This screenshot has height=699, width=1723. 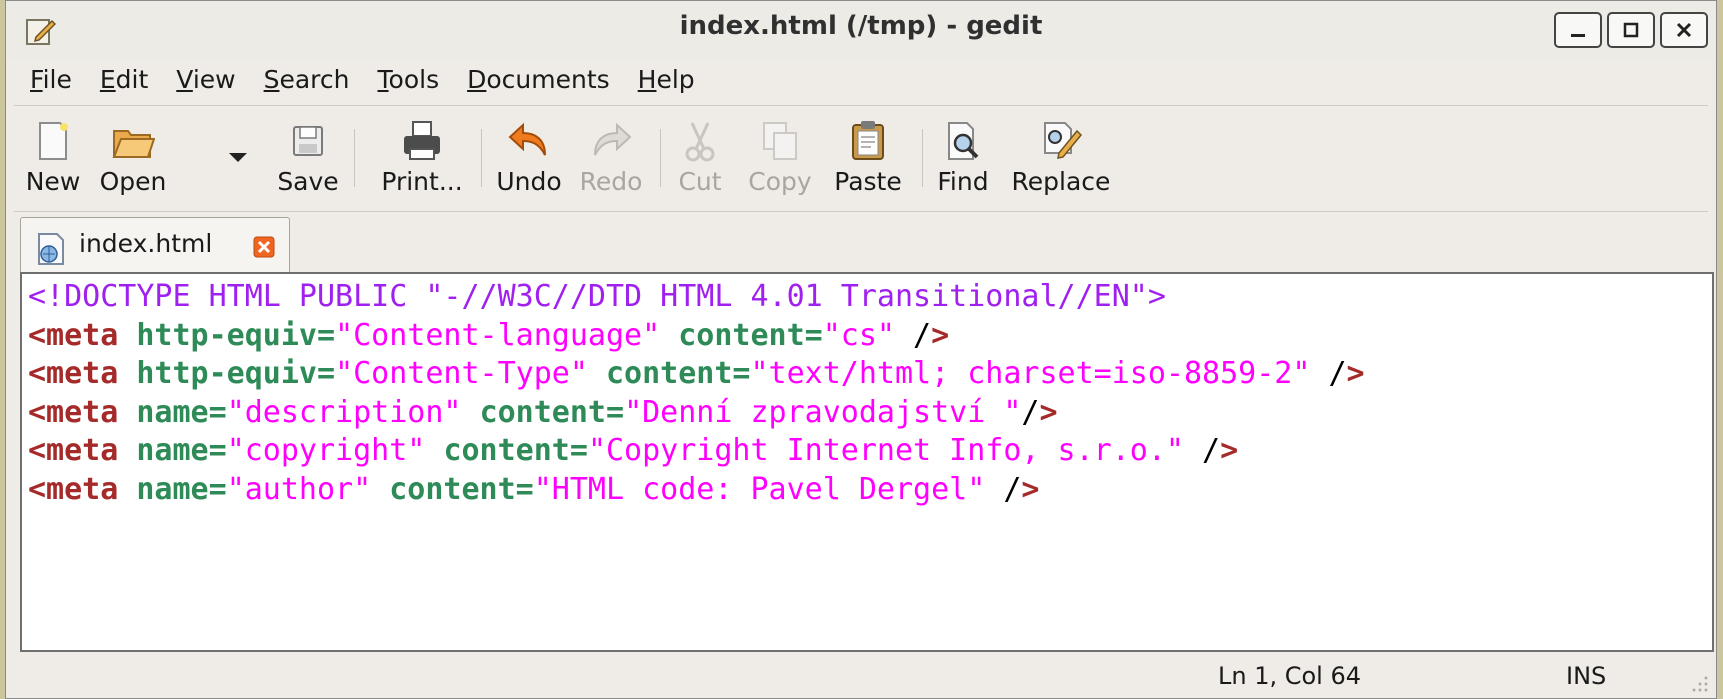 I want to click on save-button: Save, so click(x=308, y=160).